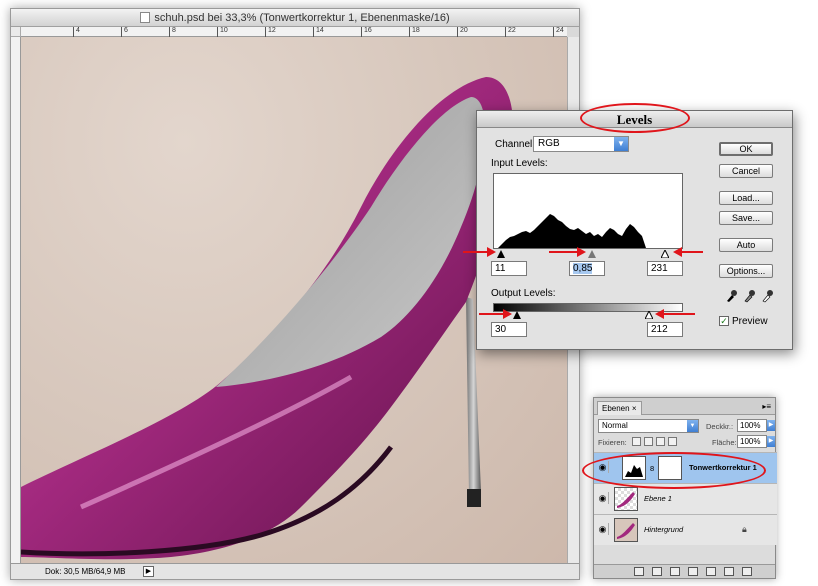  What do you see at coordinates (750, 321) in the screenshot?
I see `preview-label: Preview` at bounding box center [750, 321].